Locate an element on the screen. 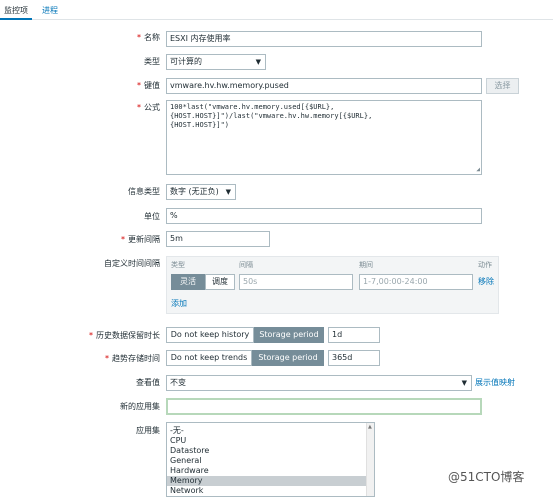 The width and height of the screenshot is (553, 497). list-item: General is located at coordinates (270, 461).